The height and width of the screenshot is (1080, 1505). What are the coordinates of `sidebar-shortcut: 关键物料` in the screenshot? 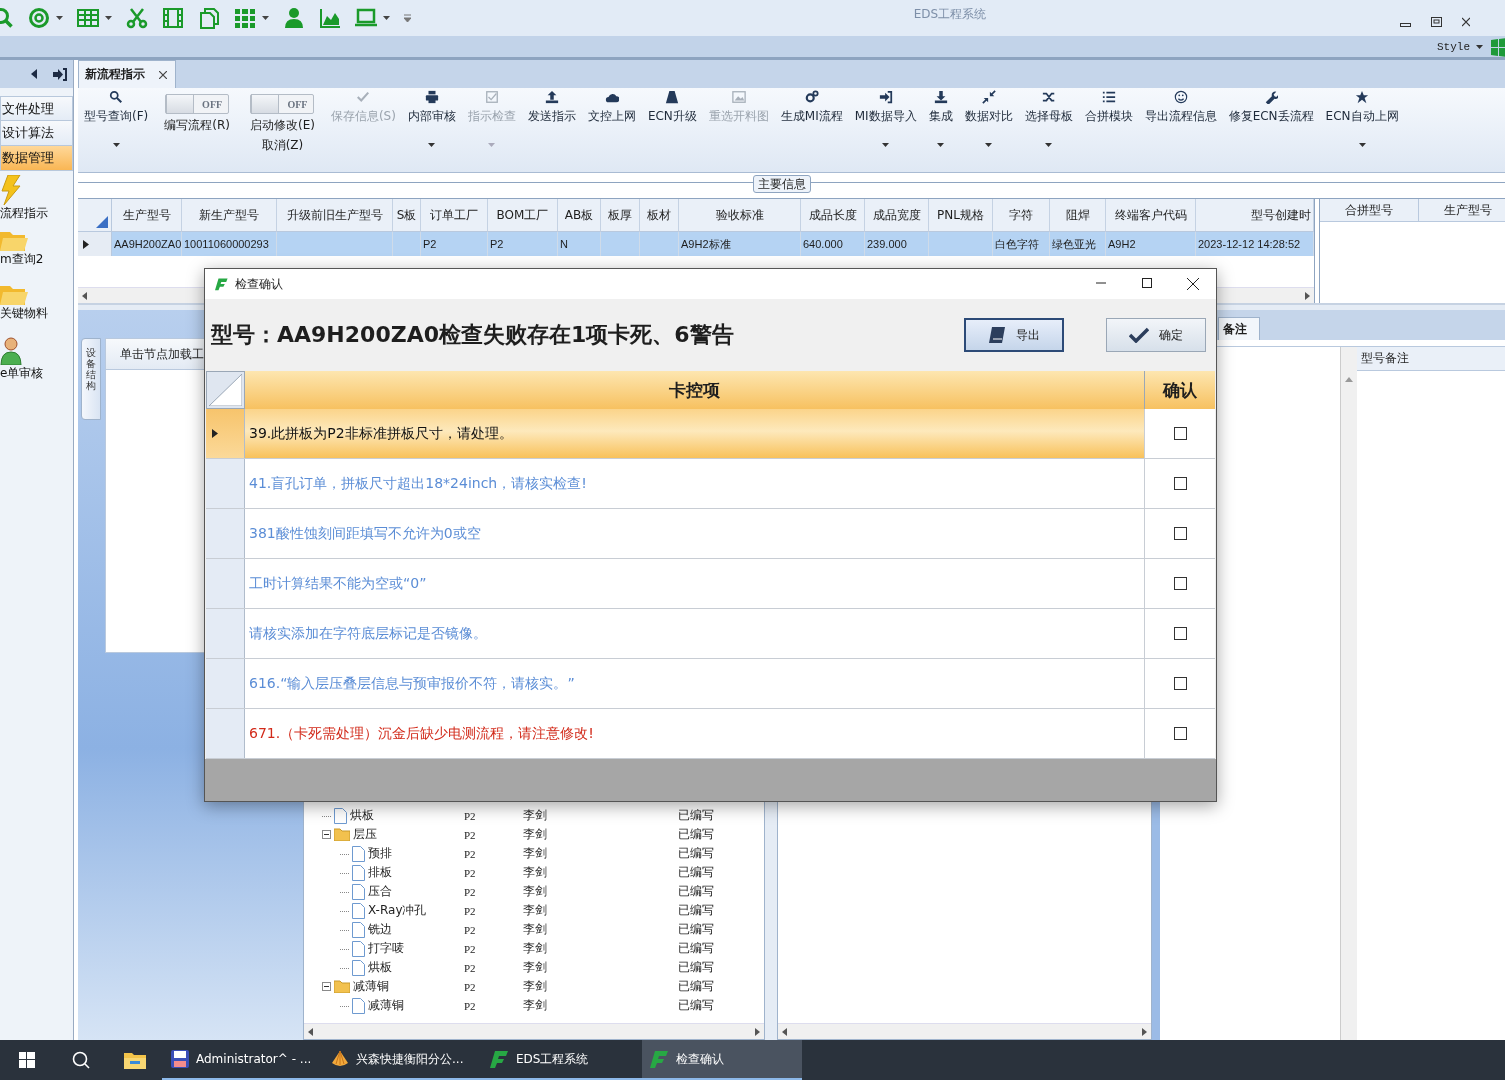 It's located at (36, 306).